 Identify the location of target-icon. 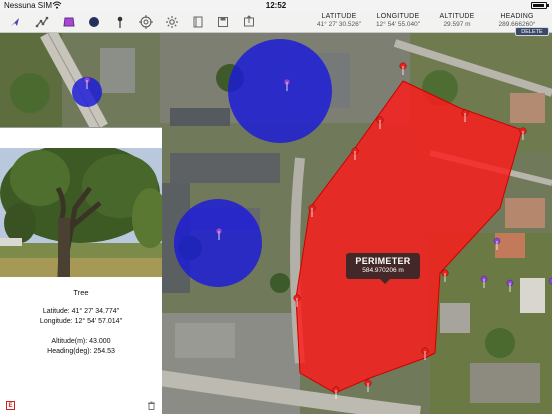
(146, 22).